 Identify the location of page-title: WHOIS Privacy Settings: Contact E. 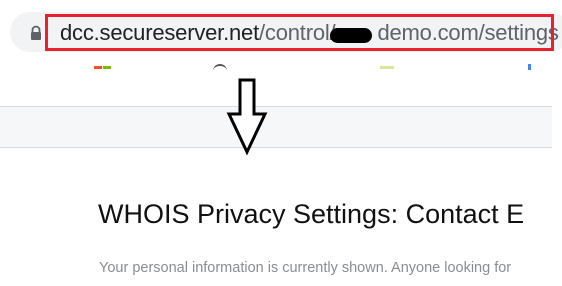
(311, 214).